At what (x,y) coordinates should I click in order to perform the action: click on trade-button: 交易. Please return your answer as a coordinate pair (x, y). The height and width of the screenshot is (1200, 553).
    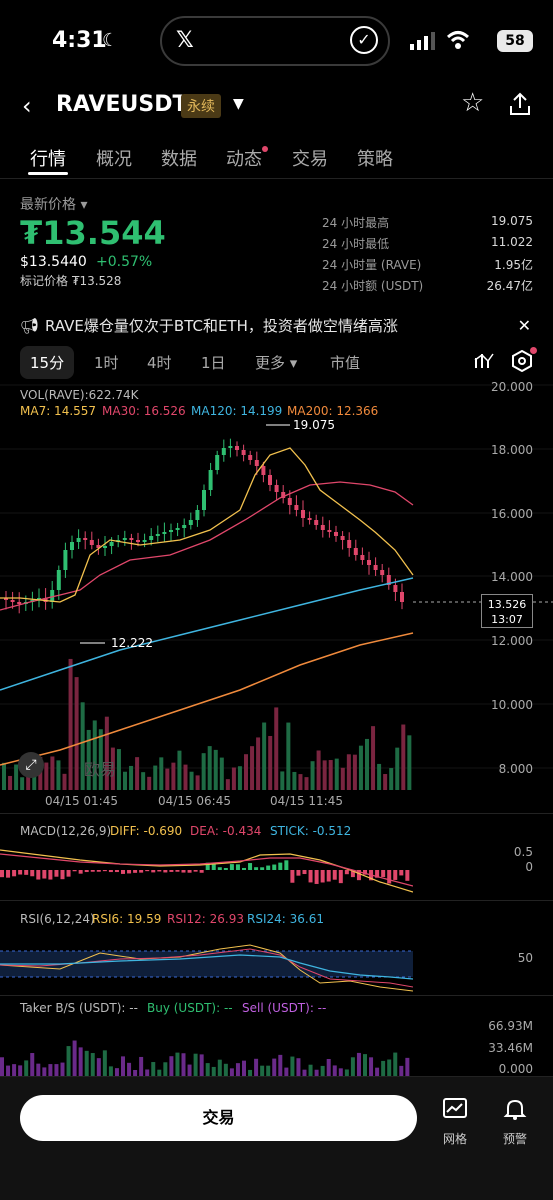
    Looking at the image, I should click on (218, 1118).